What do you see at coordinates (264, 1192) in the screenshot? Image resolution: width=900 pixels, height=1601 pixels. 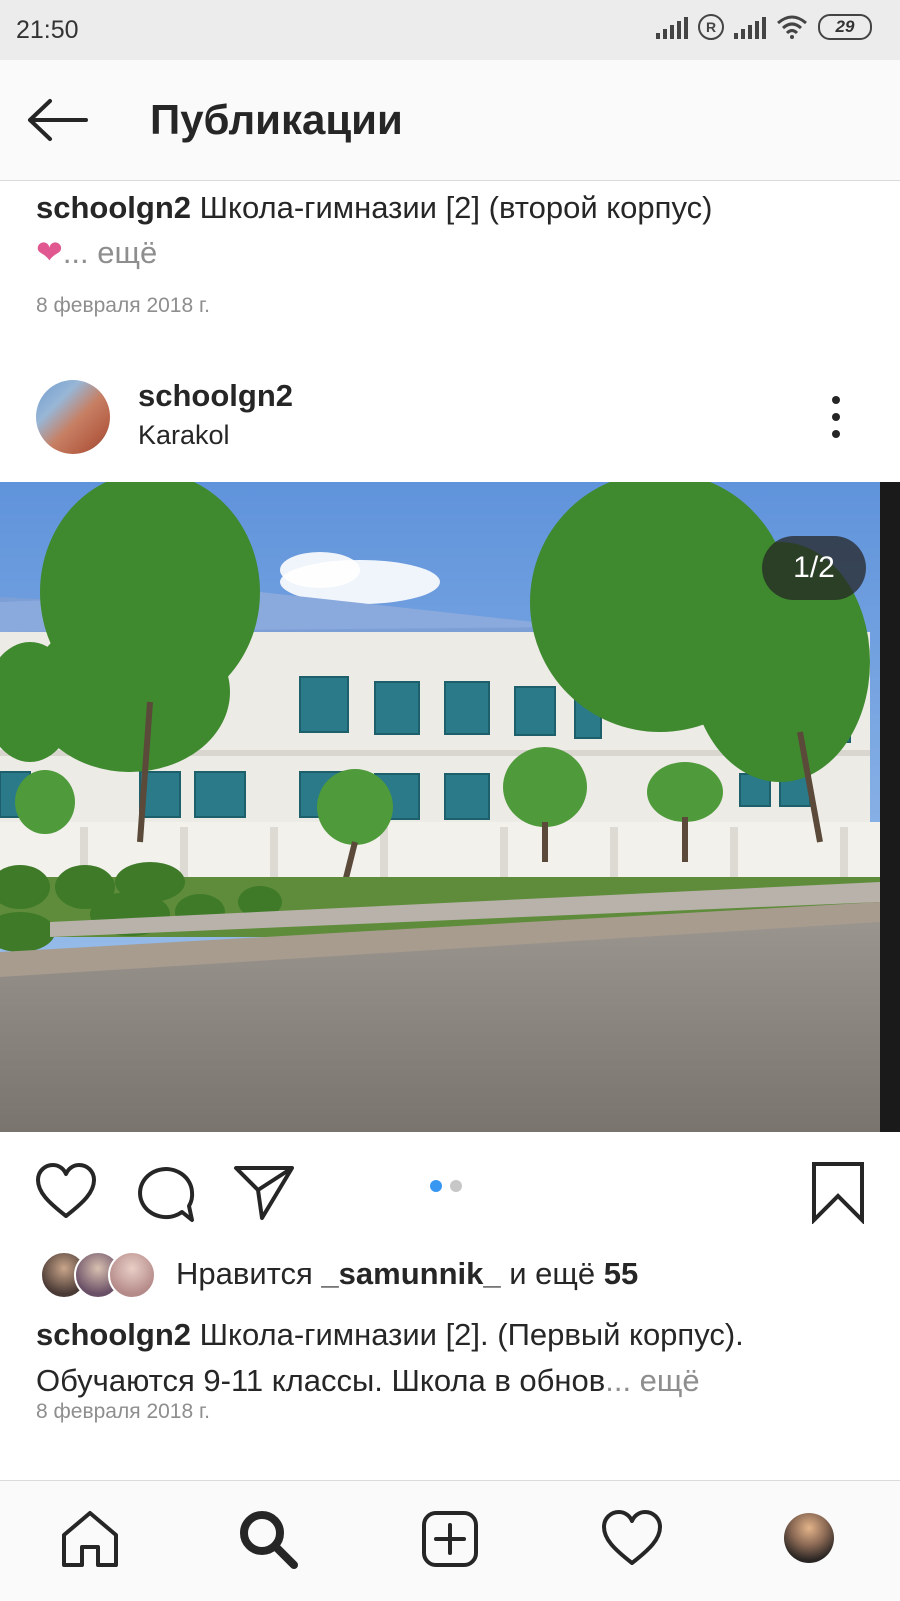 I see `send-icon` at bounding box center [264, 1192].